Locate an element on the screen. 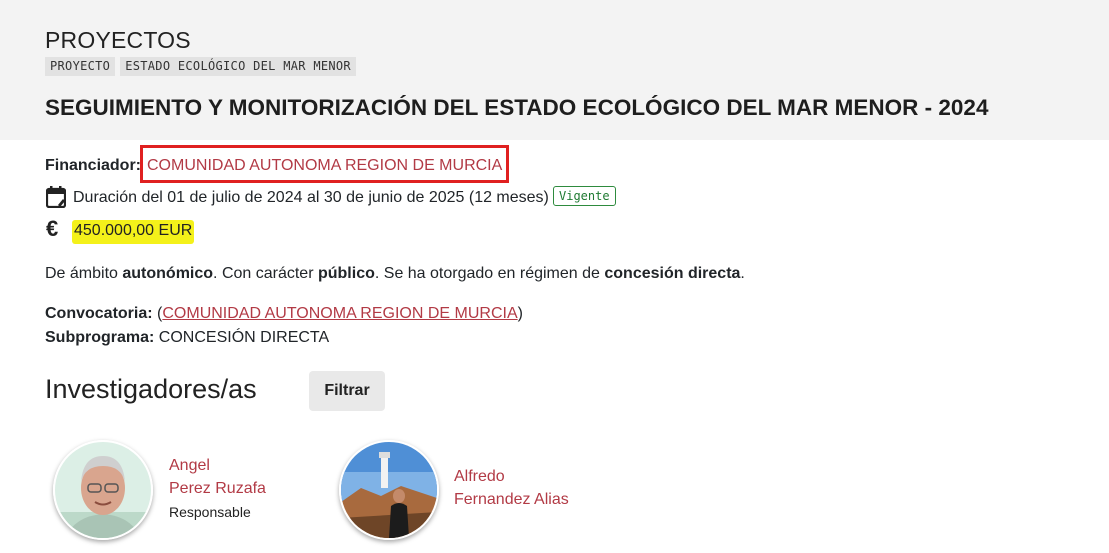 The height and width of the screenshot is (553, 1109). paren-close: ) is located at coordinates (520, 313).